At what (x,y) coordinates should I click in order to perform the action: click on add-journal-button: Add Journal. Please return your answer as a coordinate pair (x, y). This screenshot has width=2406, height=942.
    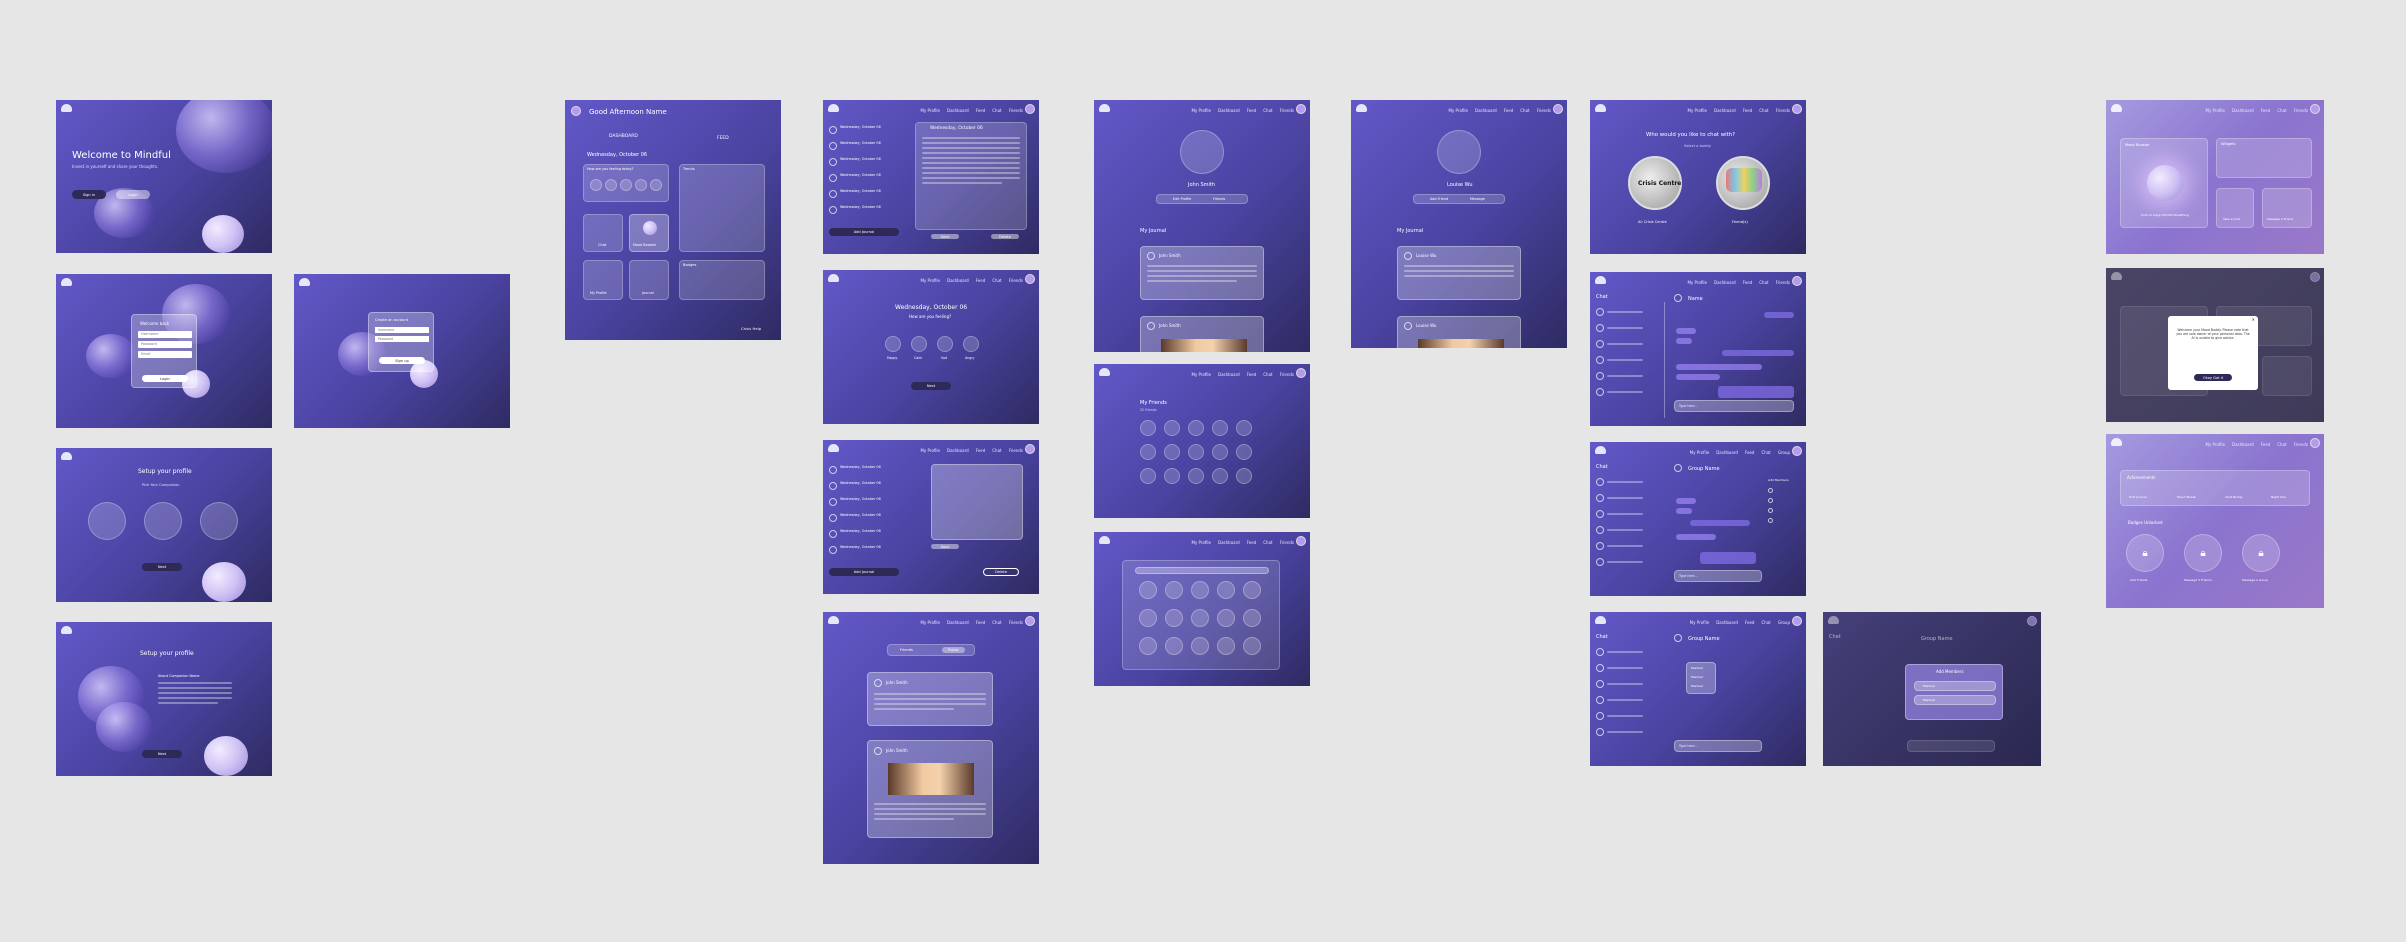
    Looking at the image, I should click on (864, 572).